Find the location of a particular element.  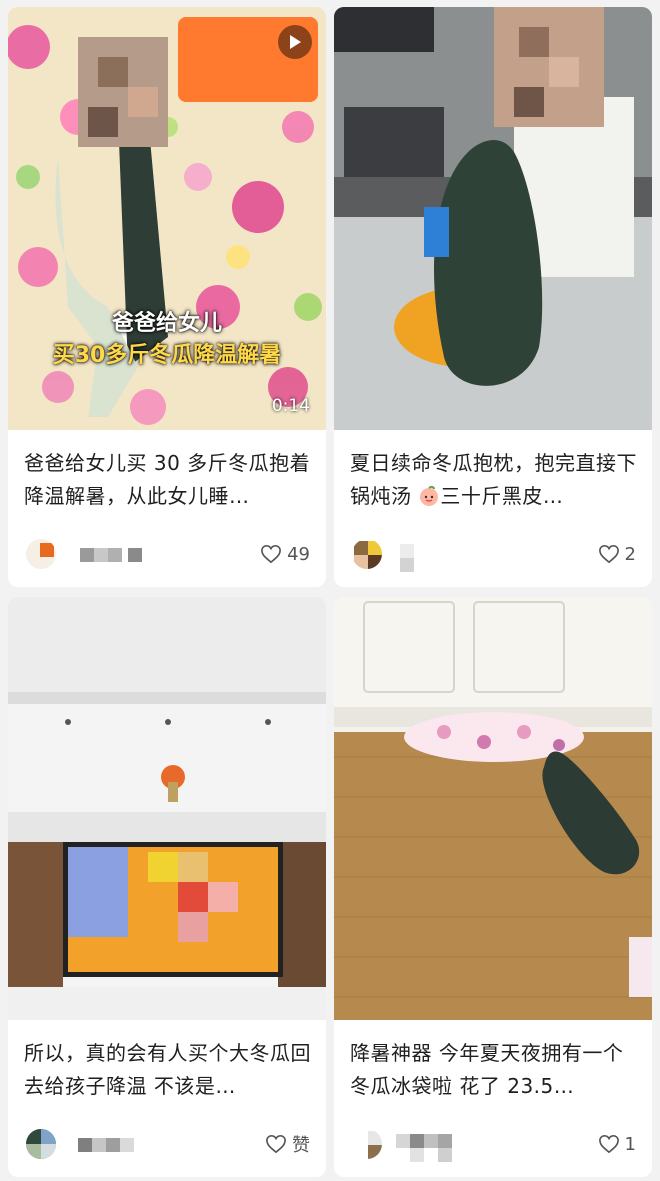

video-duration: 0:14 is located at coordinates (290, 406).